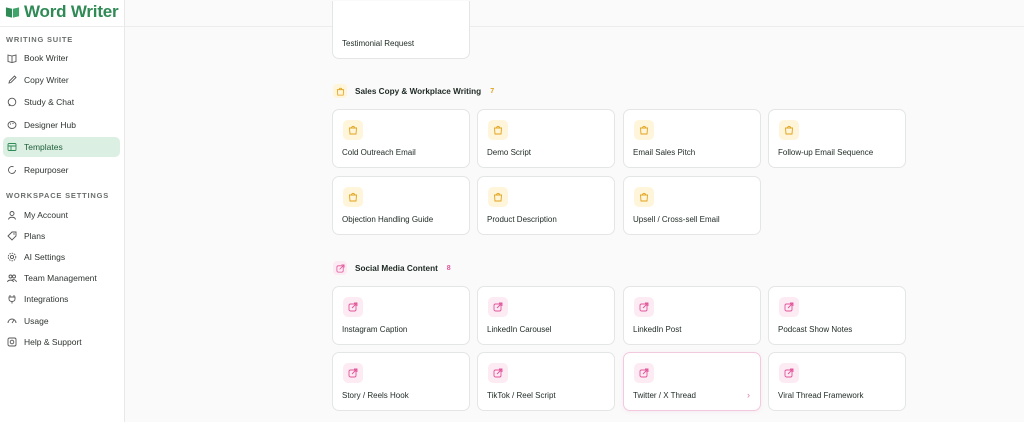  What do you see at coordinates (519, 329) in the screenshot?
I see `template-card-title: LinkedIn Carousel` at bounding box center [519, 329].